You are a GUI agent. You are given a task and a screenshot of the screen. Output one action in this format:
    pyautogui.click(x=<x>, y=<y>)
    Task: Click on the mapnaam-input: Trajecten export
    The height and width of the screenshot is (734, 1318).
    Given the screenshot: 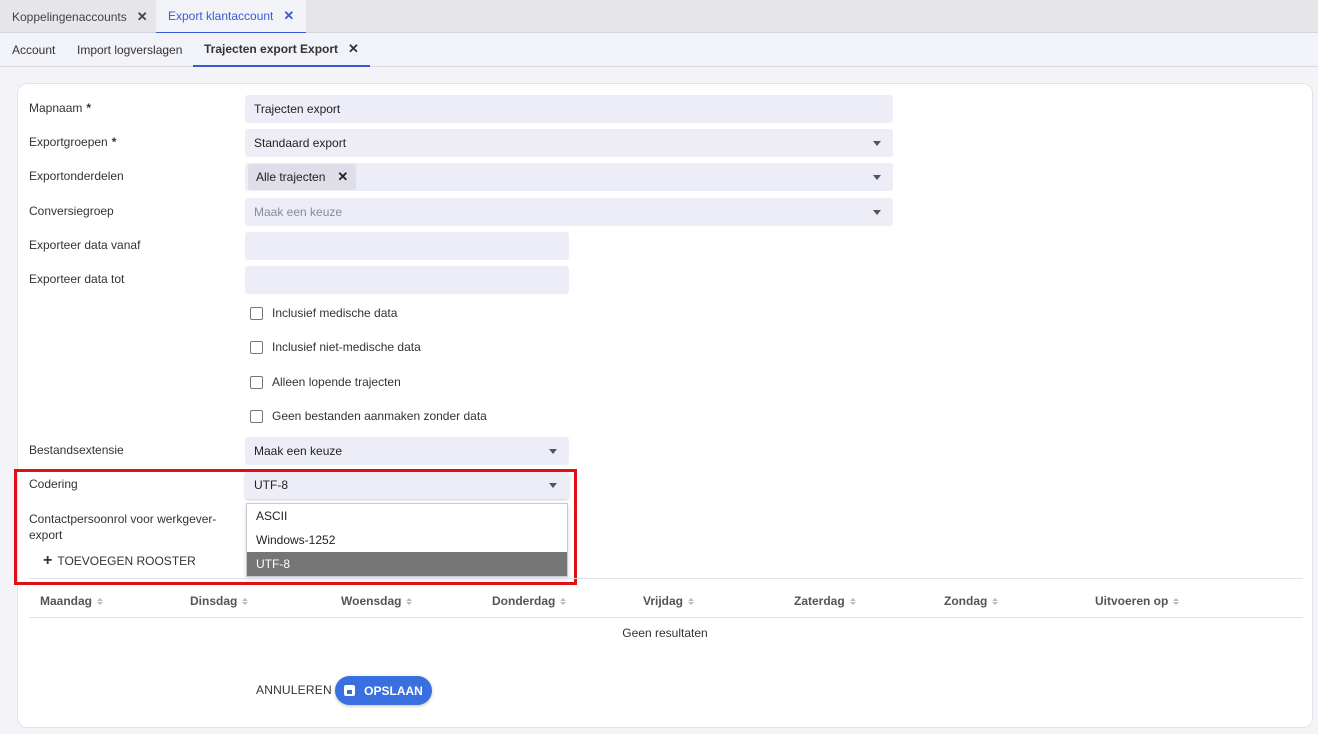 What is the action you would take?
    pyautogui.click(x=569, y=109)
    